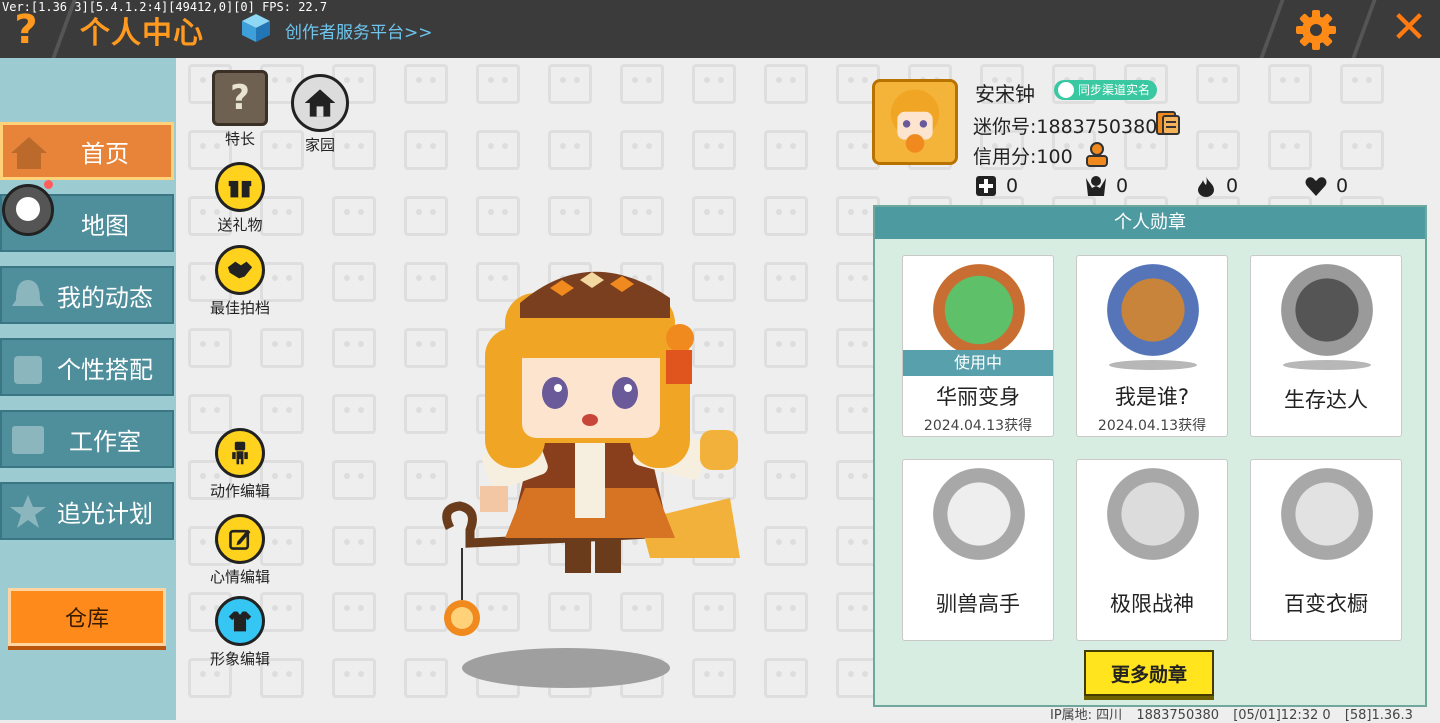 The height and width of the screenshot is (723, 1440). What do you see at coordinates (1178, 715) in the screenshot?
I see `footer-uid: 1883750380` at bounding box center [1178, 715].